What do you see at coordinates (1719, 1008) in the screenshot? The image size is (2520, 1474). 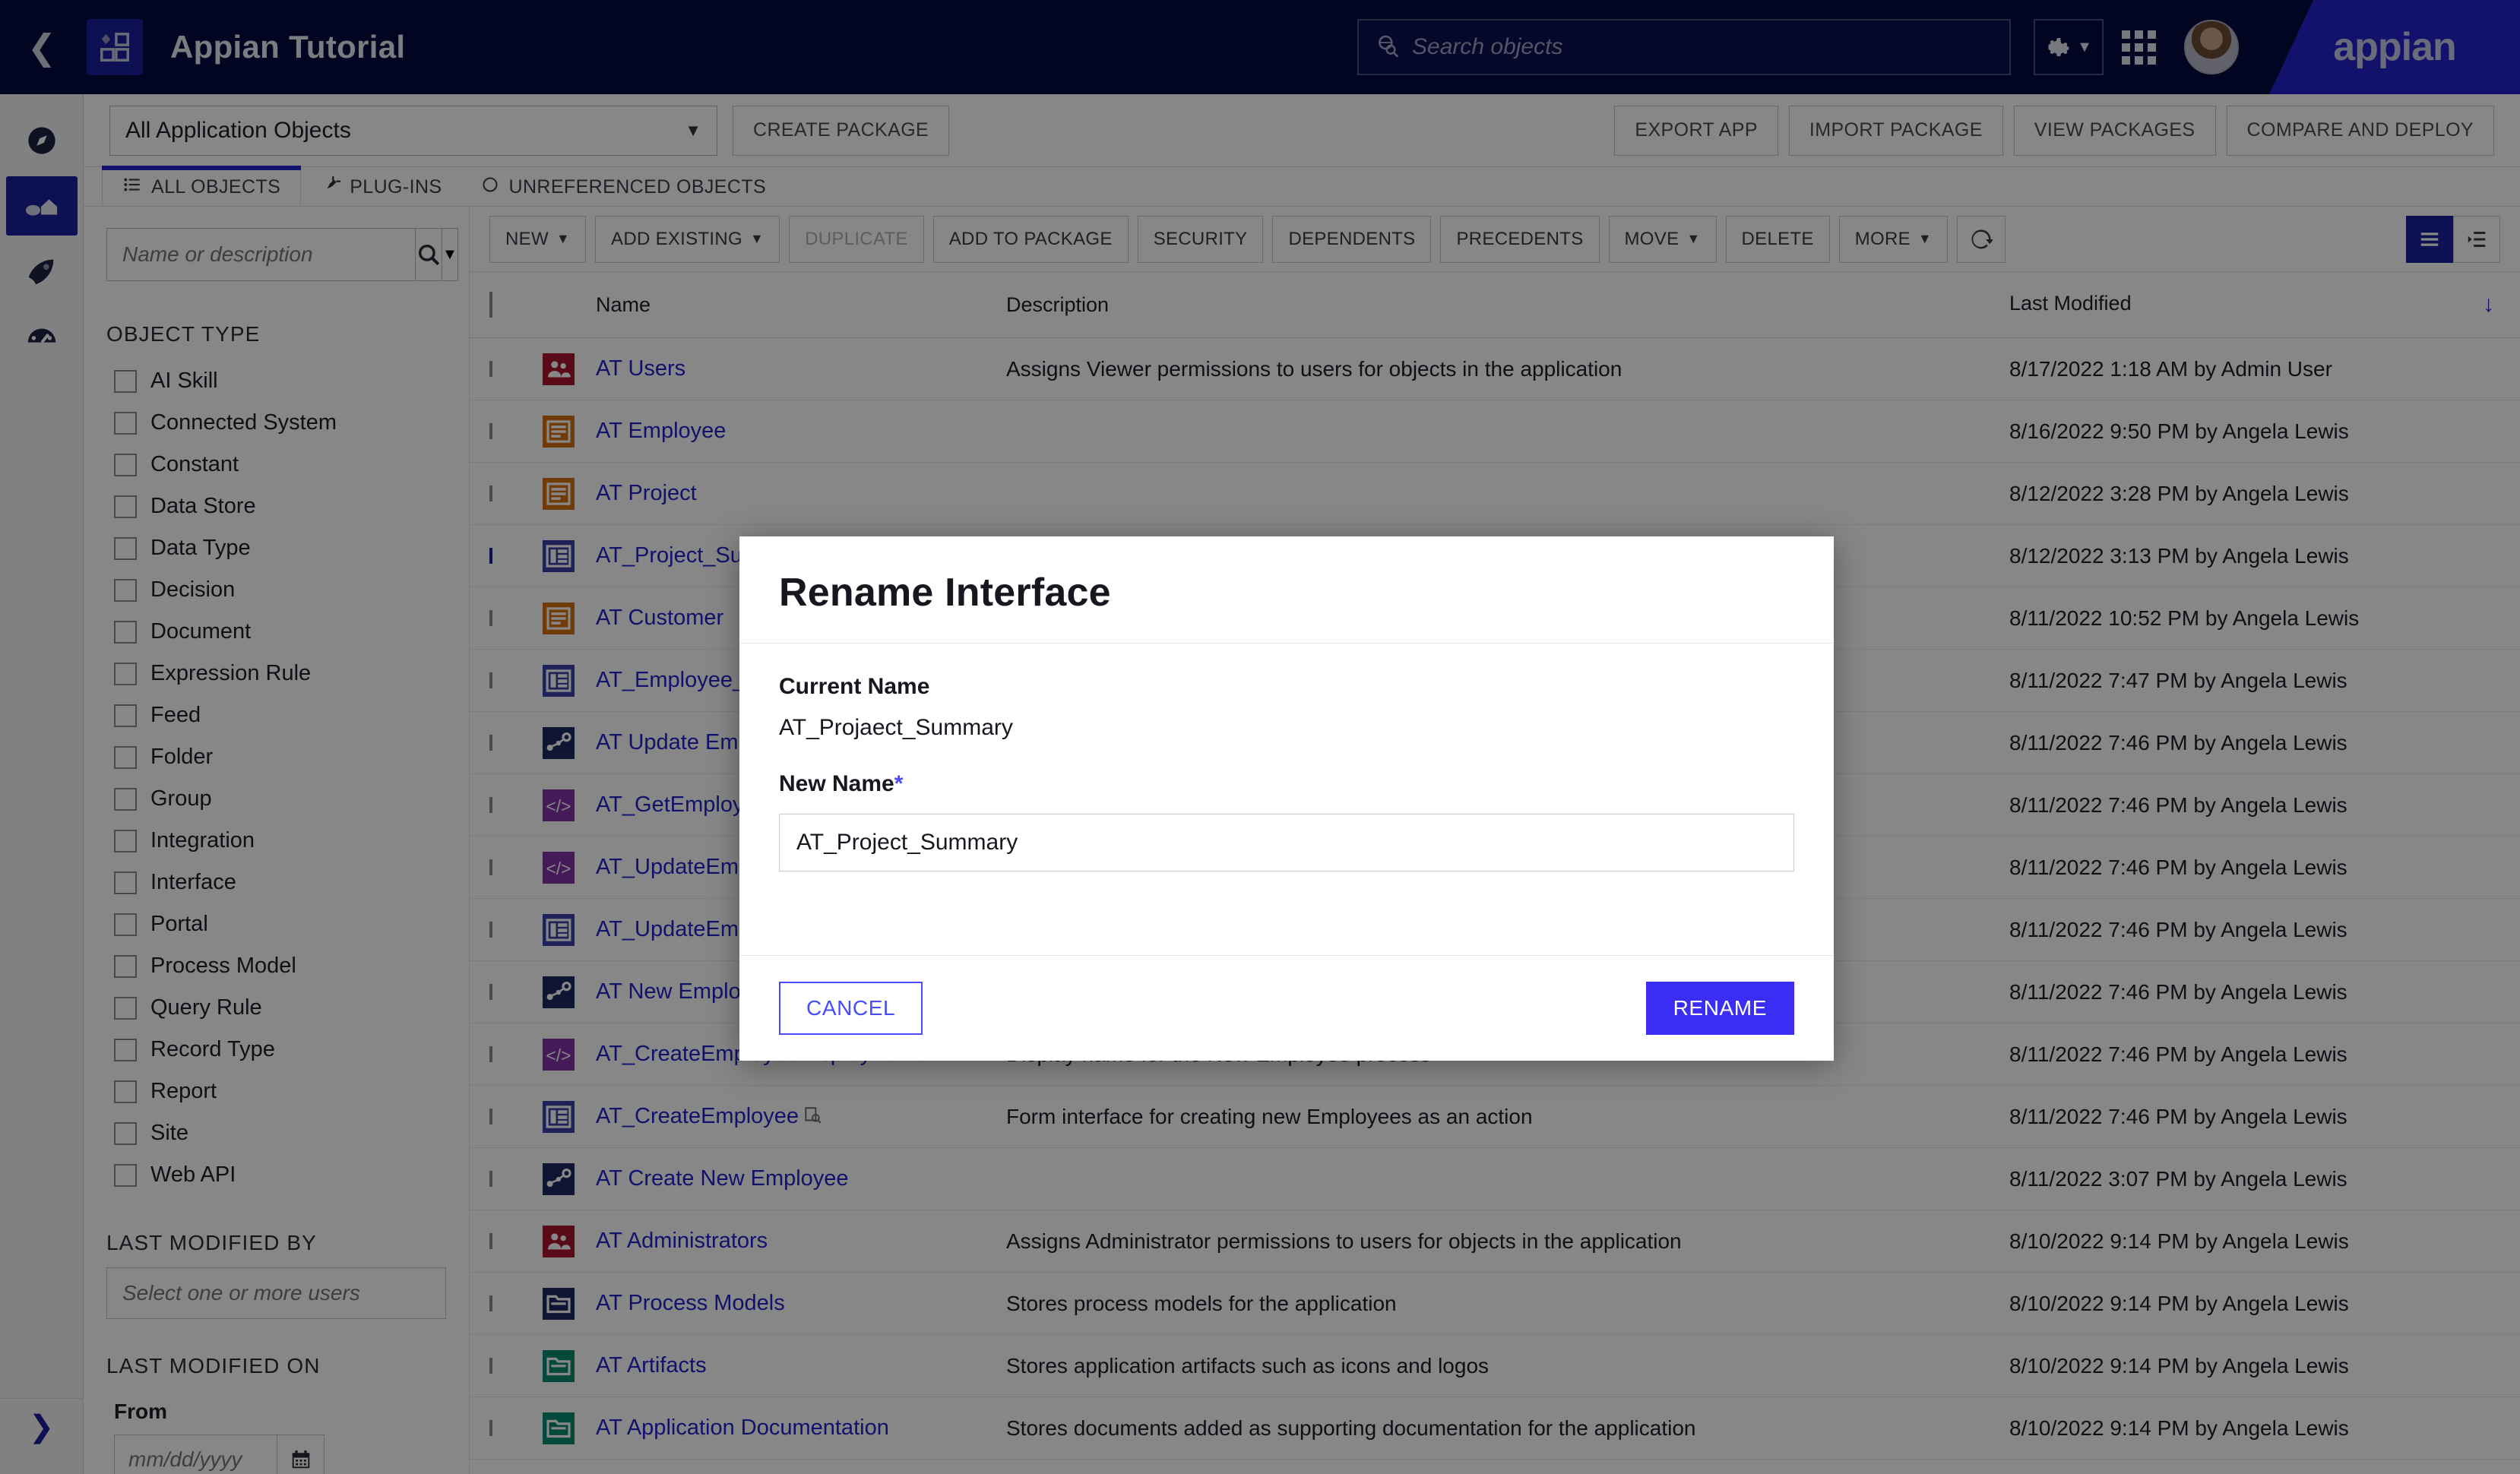 I see `rename-button: RENAME` at bounding box center [1719, 1008].